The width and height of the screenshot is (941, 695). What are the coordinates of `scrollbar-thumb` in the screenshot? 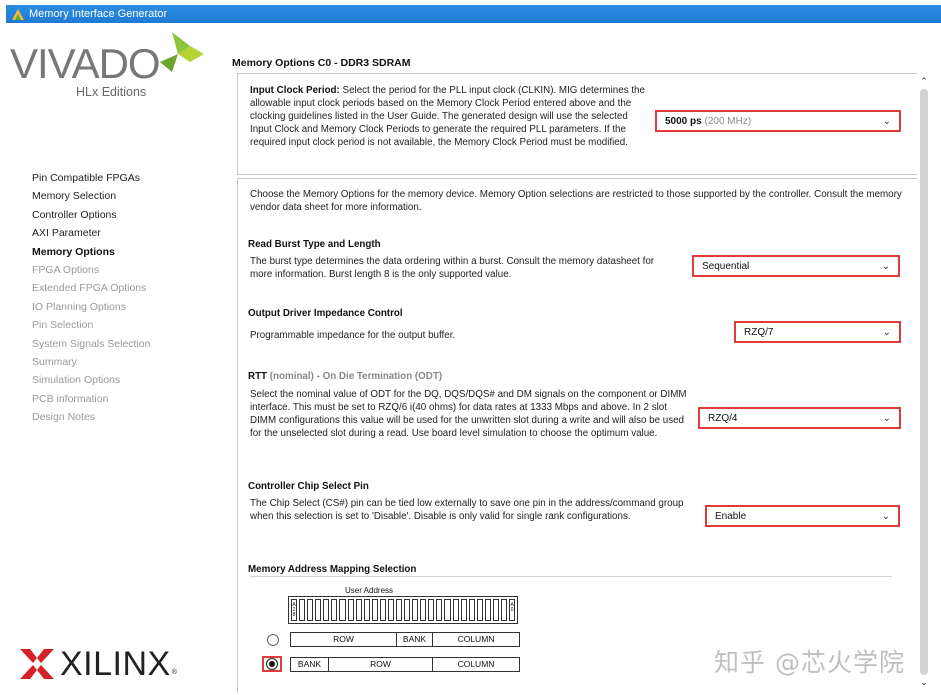 It's located at (924, 382).